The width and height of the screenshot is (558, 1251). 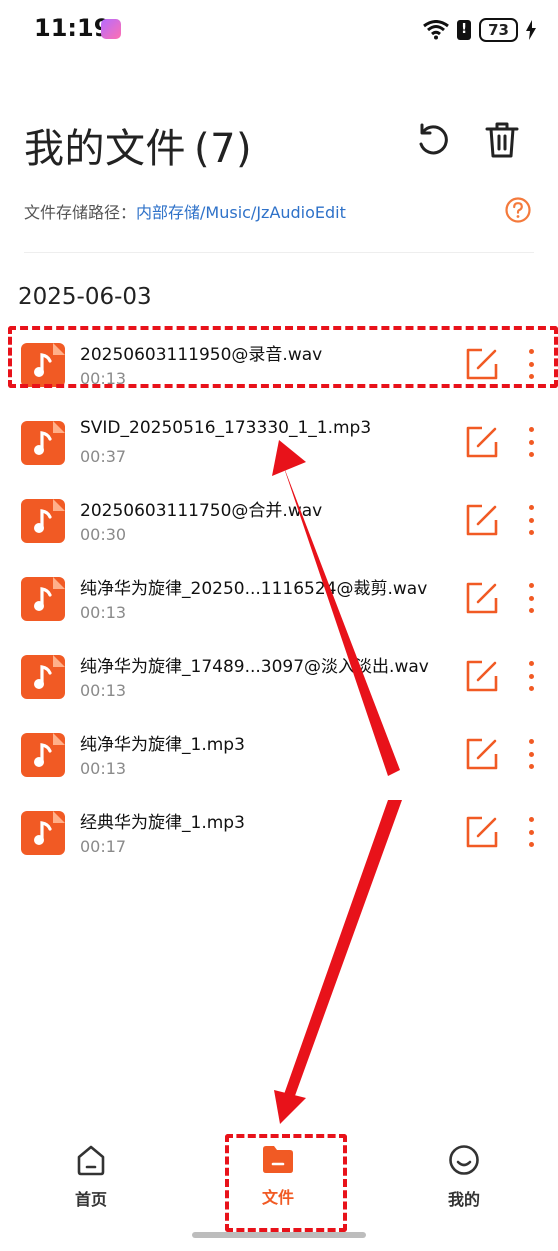 What do you see at coordinates (498, 30) in the screenshot?
I see `battery-indicator: 73` at bounding box center [498, 30].